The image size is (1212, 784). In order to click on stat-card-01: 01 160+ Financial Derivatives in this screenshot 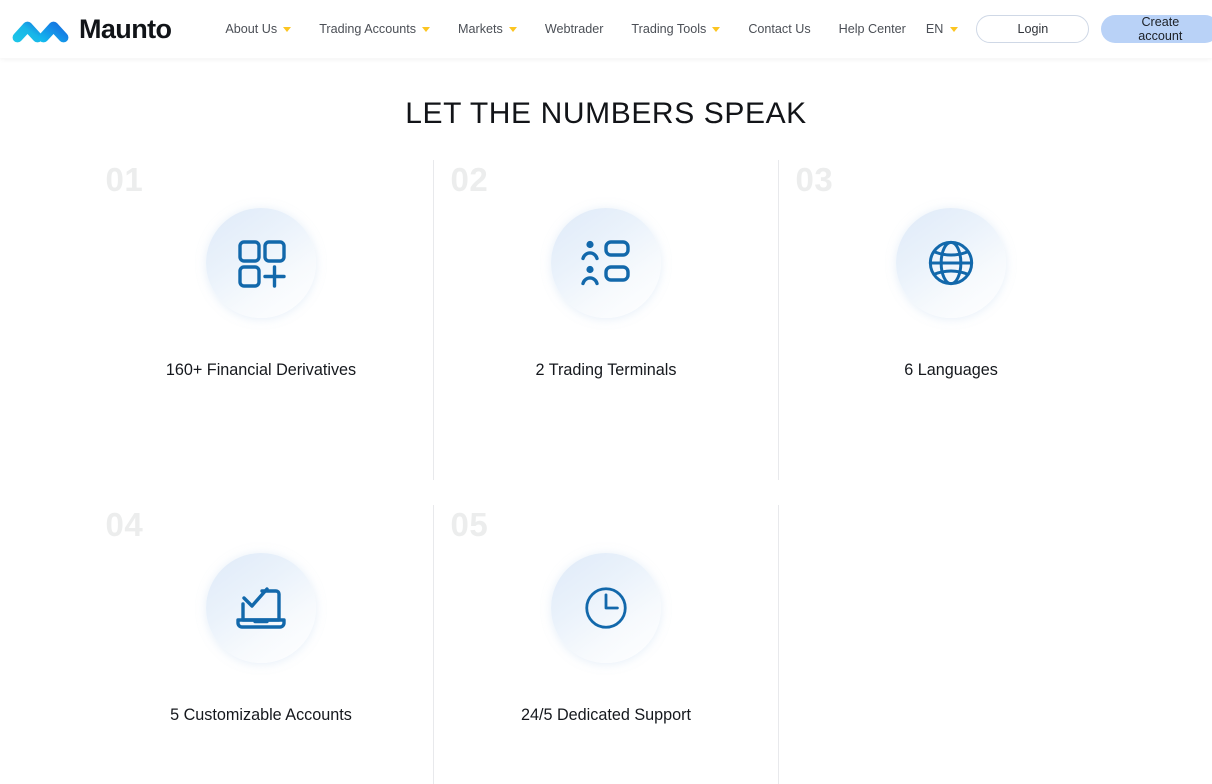, I will do `click(261, 327)`.